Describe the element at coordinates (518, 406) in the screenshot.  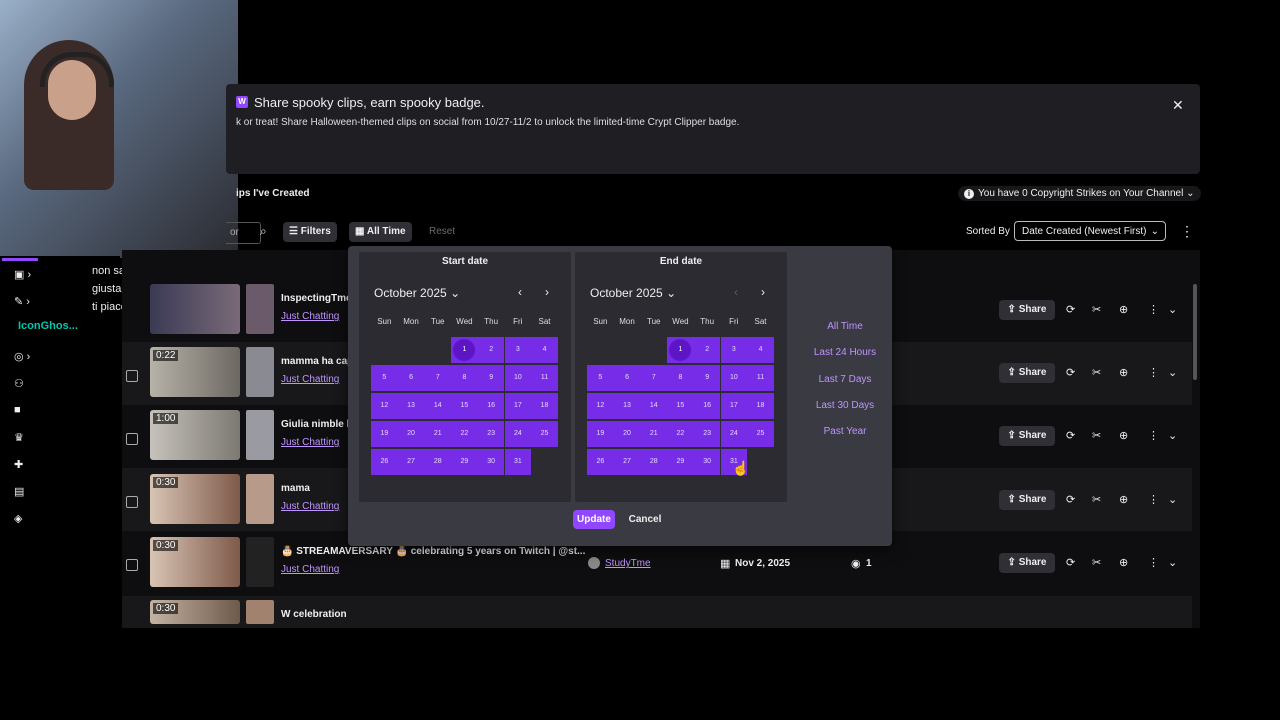
I see `start-calendar-day: 17` at that location.